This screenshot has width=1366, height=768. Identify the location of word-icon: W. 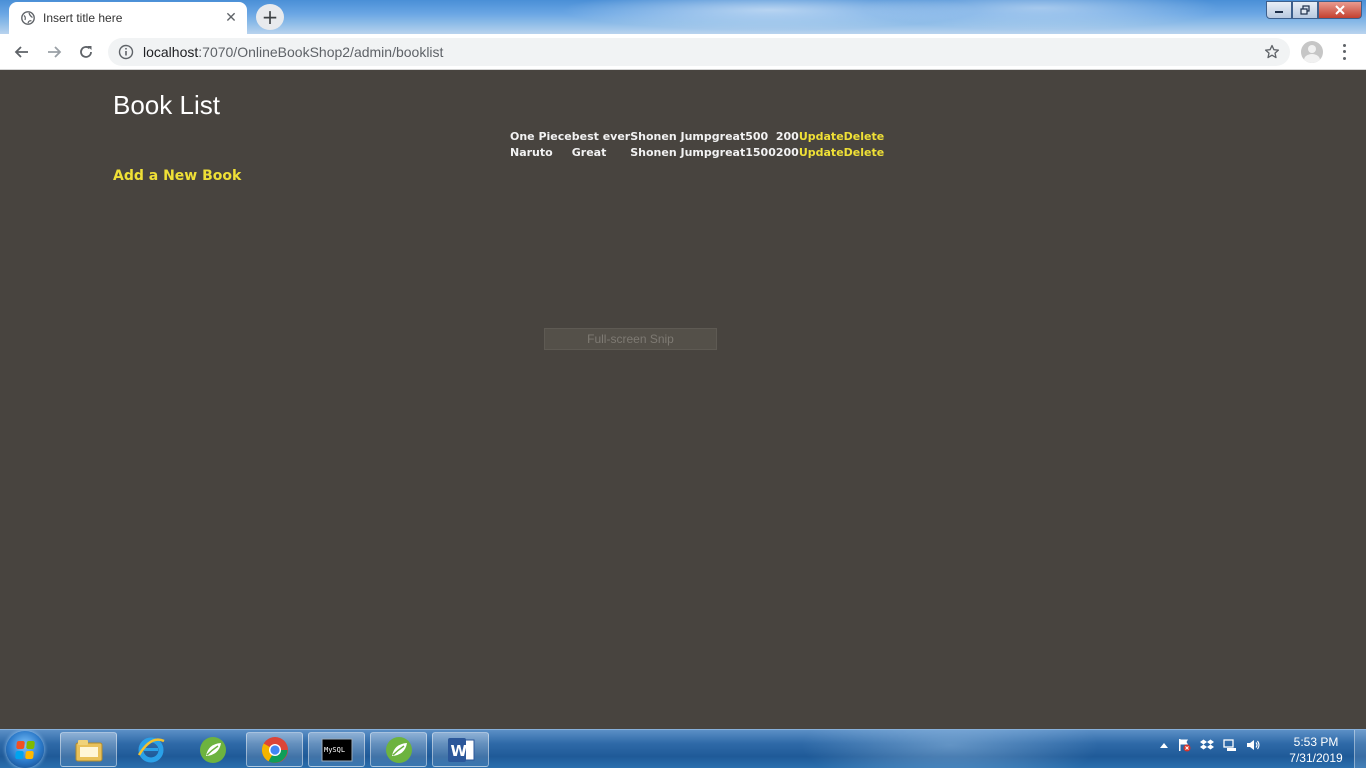
(460, 749).